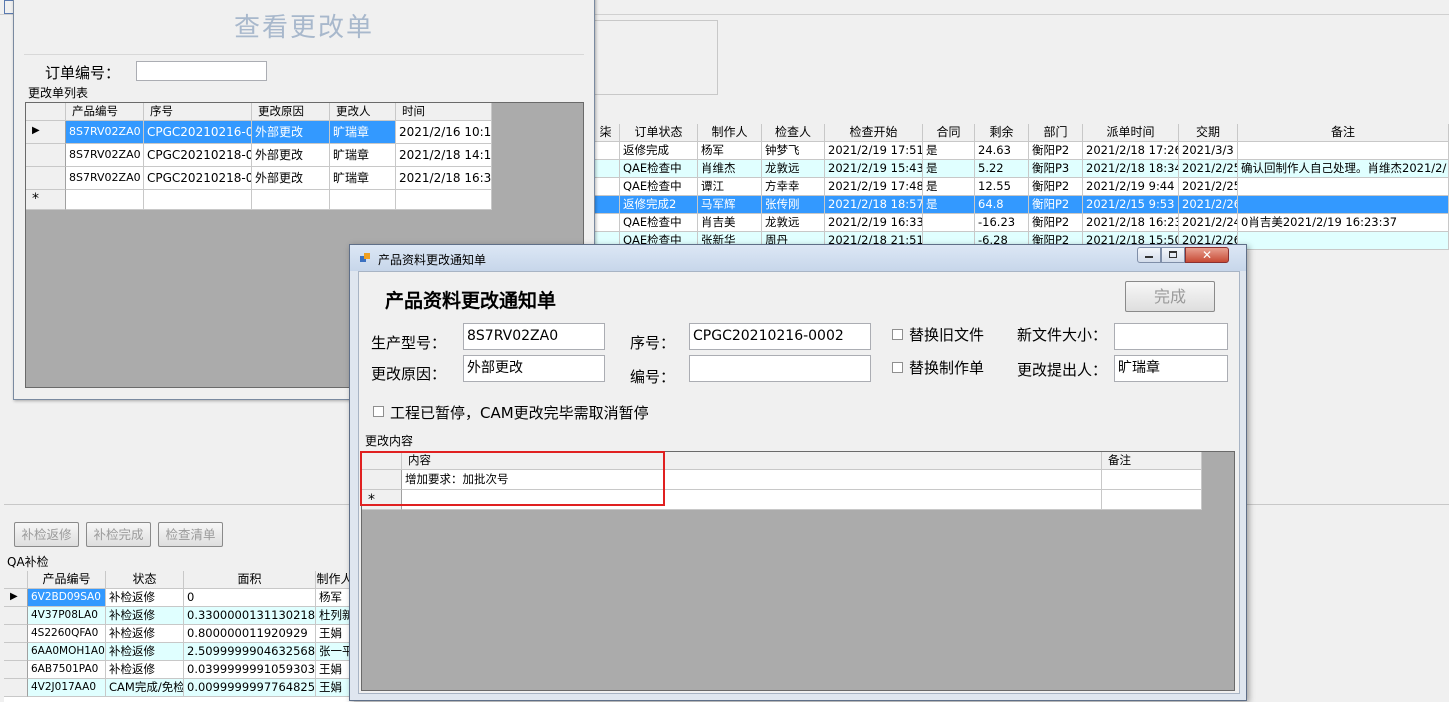 The height and width of the screenshot is (702, 1449). I want to click on seq-input: CPGC20210216-0002, so click(780, 336).